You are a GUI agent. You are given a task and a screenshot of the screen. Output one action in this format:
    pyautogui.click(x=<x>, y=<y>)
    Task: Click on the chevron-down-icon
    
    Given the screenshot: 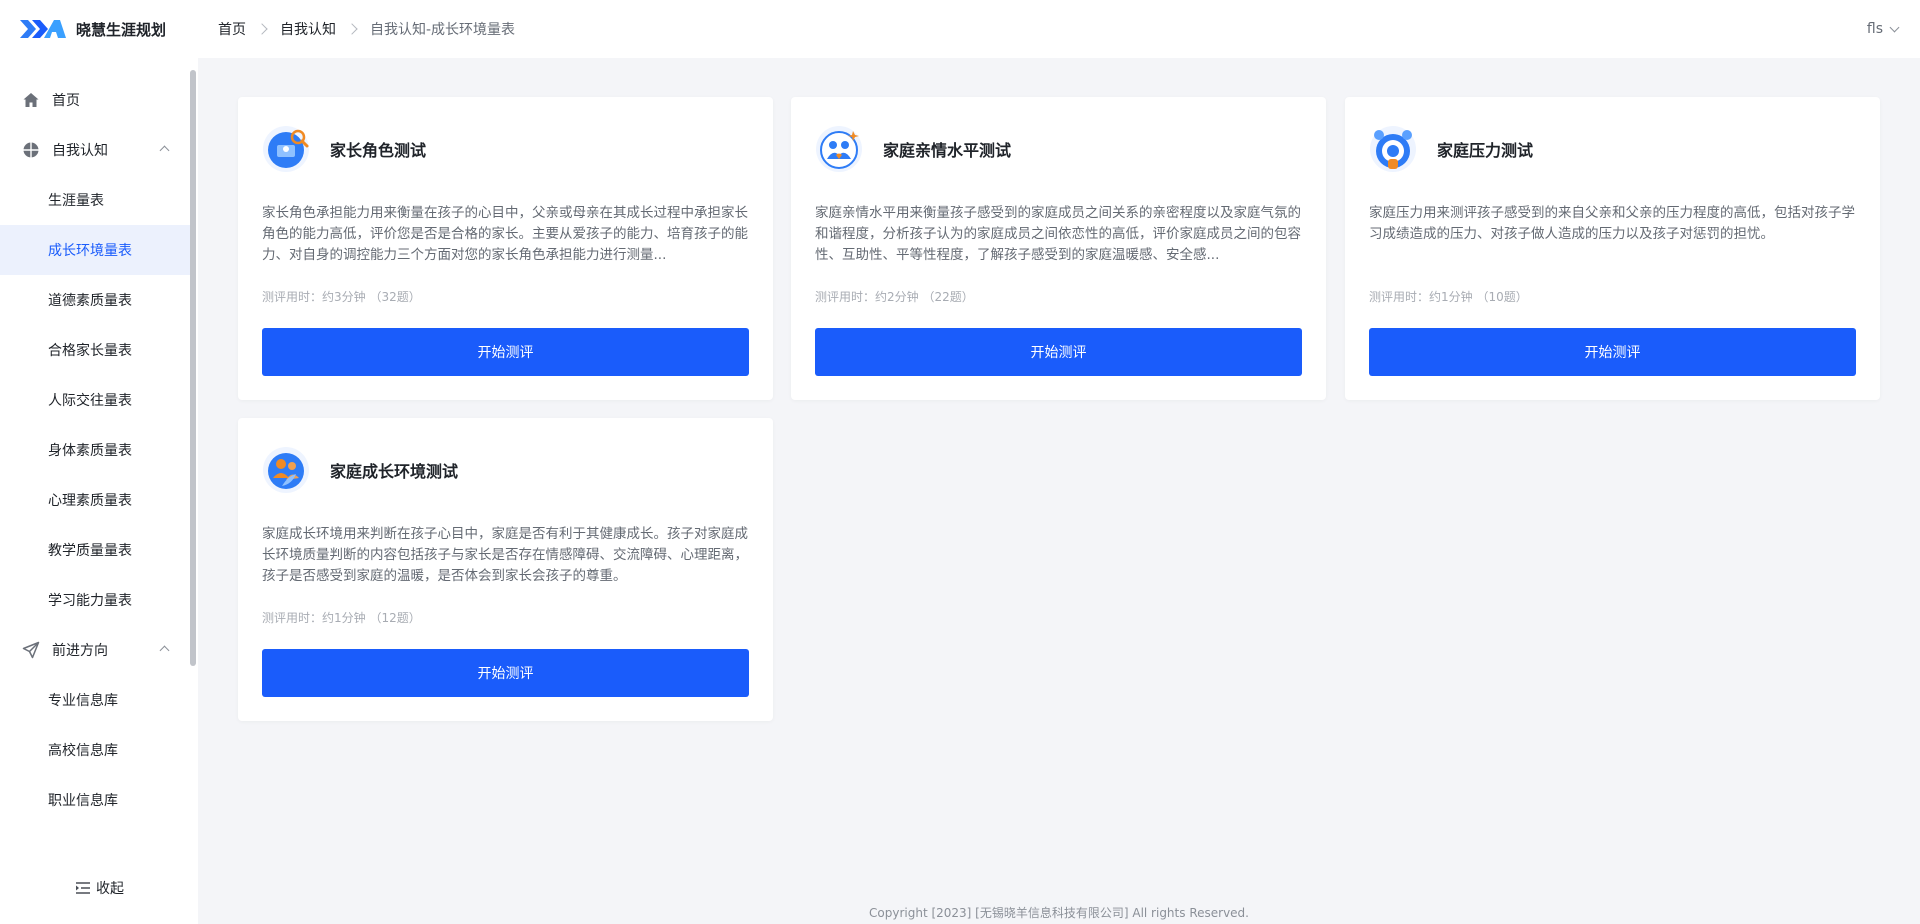 What is the action you would take?
    pyautogui.click(x=1894, y=27)
    